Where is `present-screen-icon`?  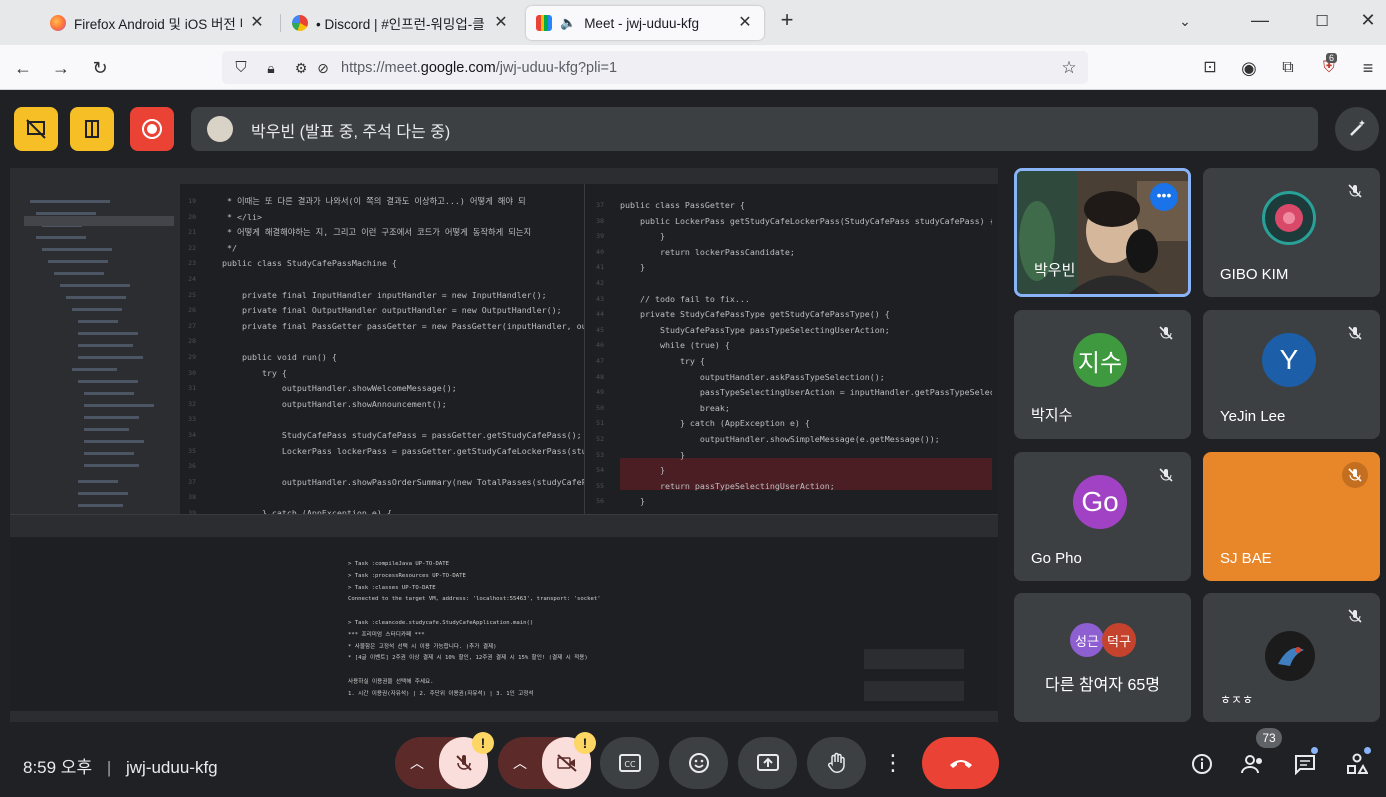 present-screen-icon is located at coordinates (767, 762).